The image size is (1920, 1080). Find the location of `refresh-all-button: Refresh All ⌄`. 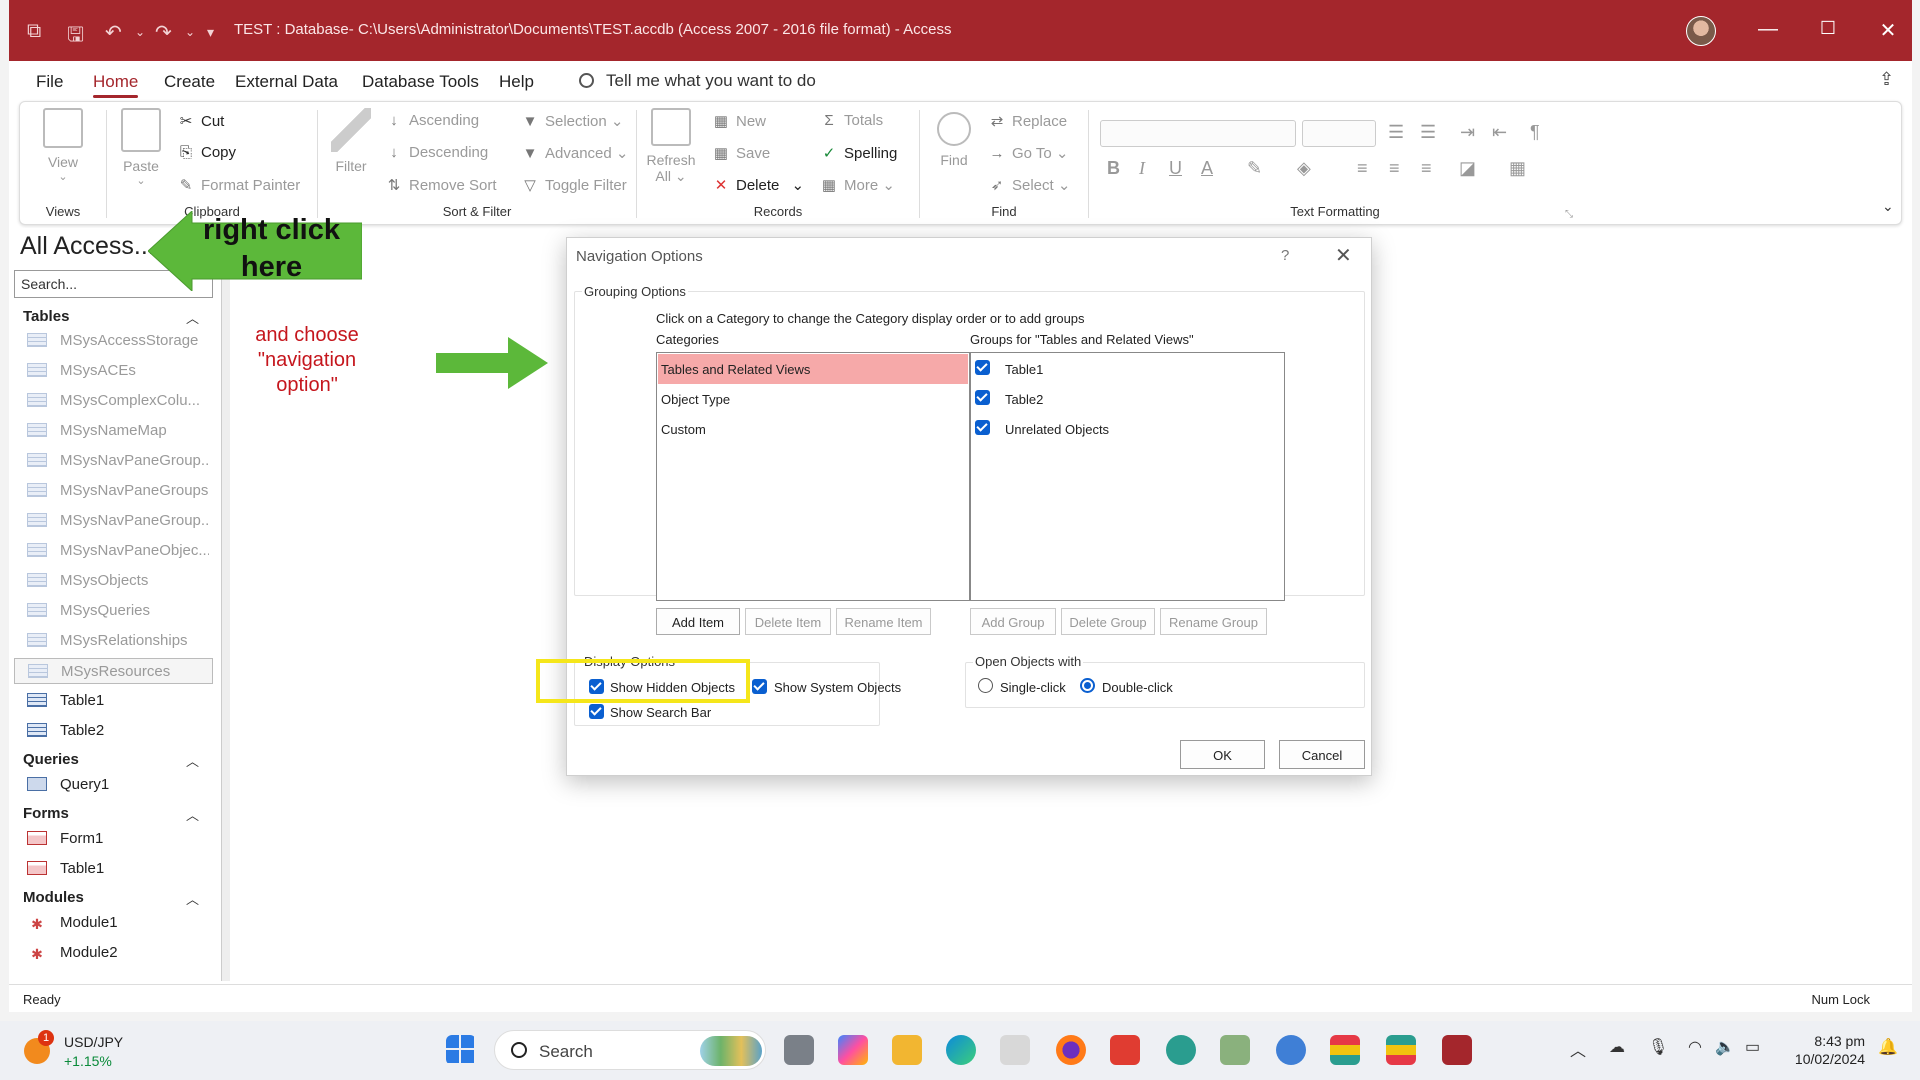

refresh-all-button: Refresh All ⌄ is located at coordinates (671, 146).